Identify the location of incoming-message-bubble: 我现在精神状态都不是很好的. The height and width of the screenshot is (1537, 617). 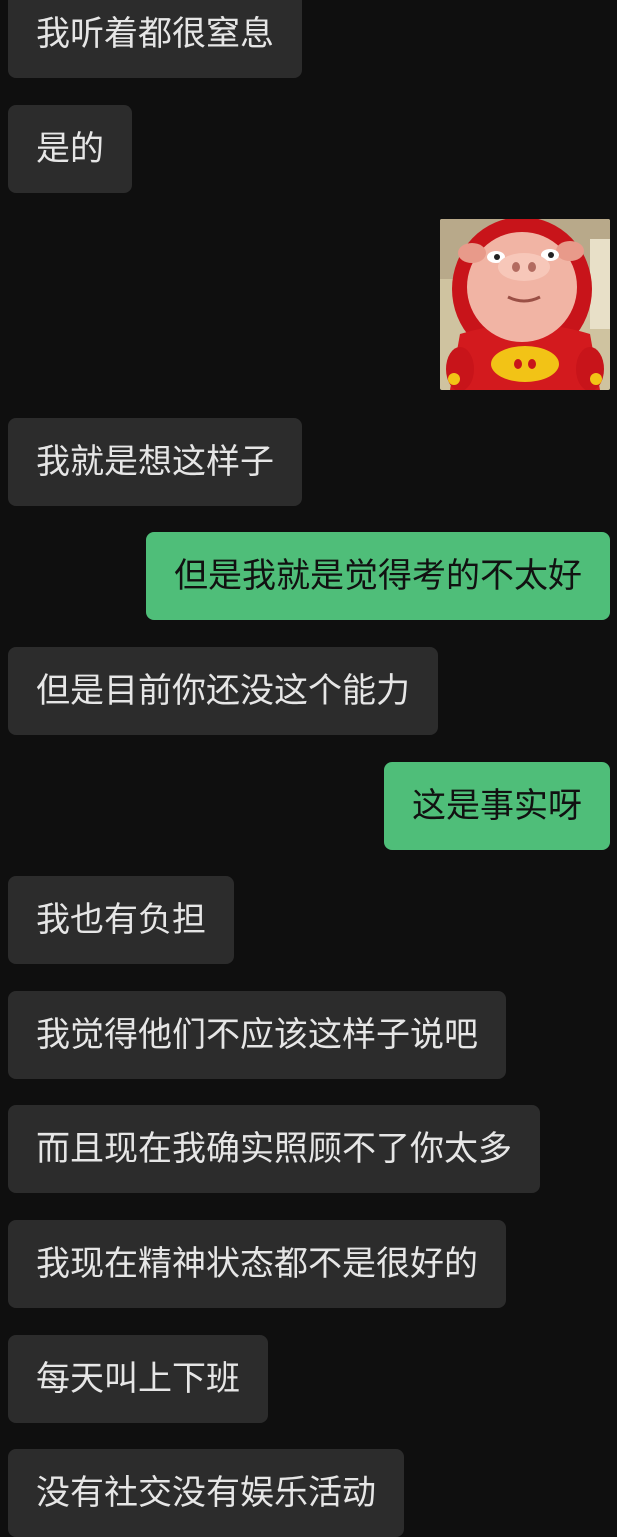
(257, 1264).